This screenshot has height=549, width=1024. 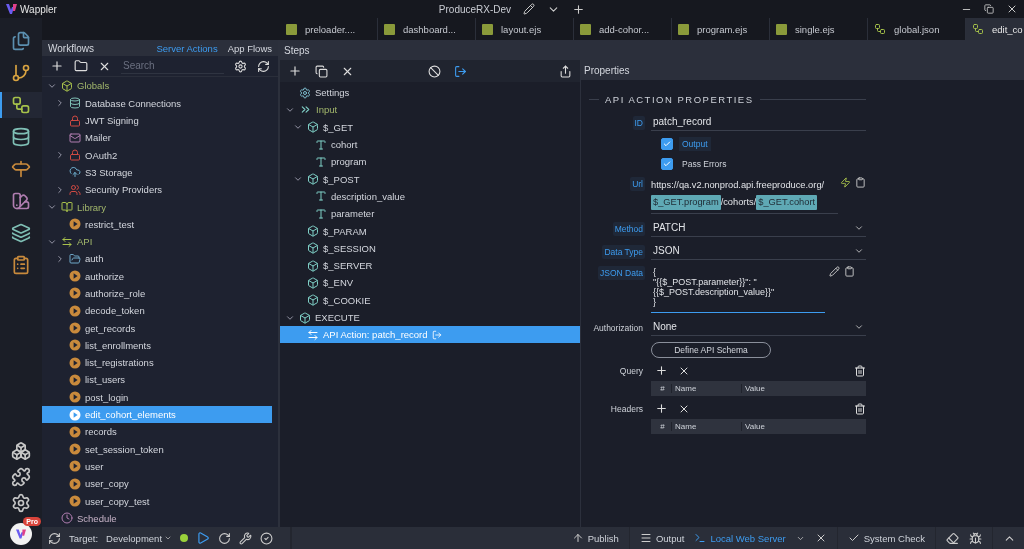 What do you see at coordinates (246, 538) in the screenshot?
I see `wrench-icon` at bounding box center [246, 538].